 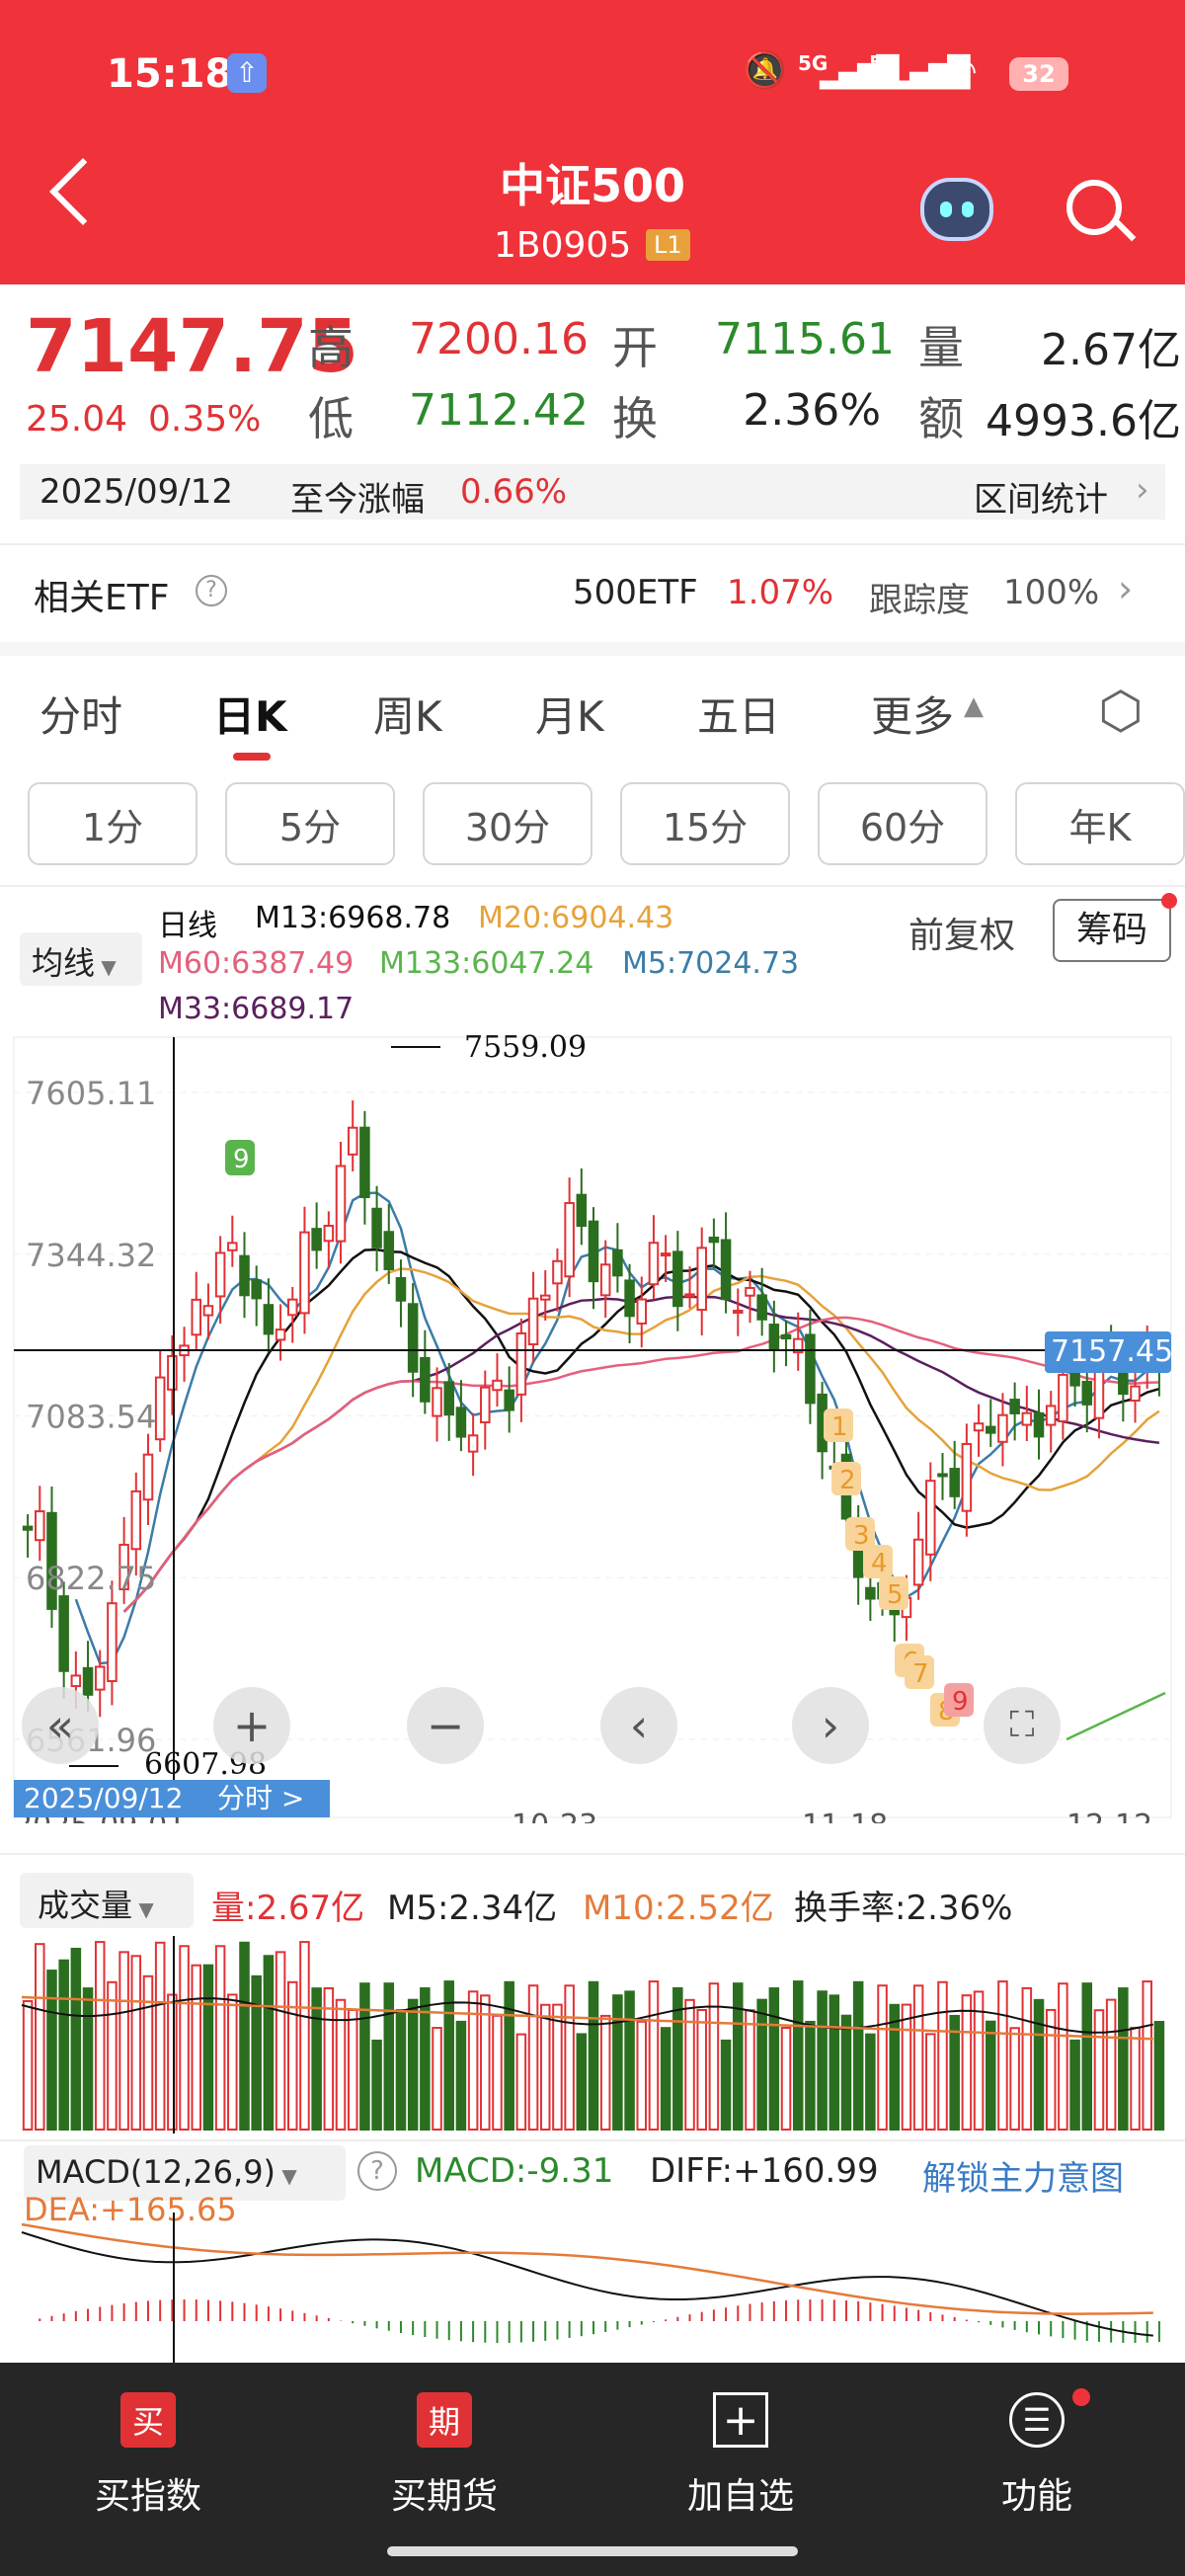 What do you see at coordinates (592, 649) in the screenshot?
I see `section-gap` at bounding box center [592, 649].